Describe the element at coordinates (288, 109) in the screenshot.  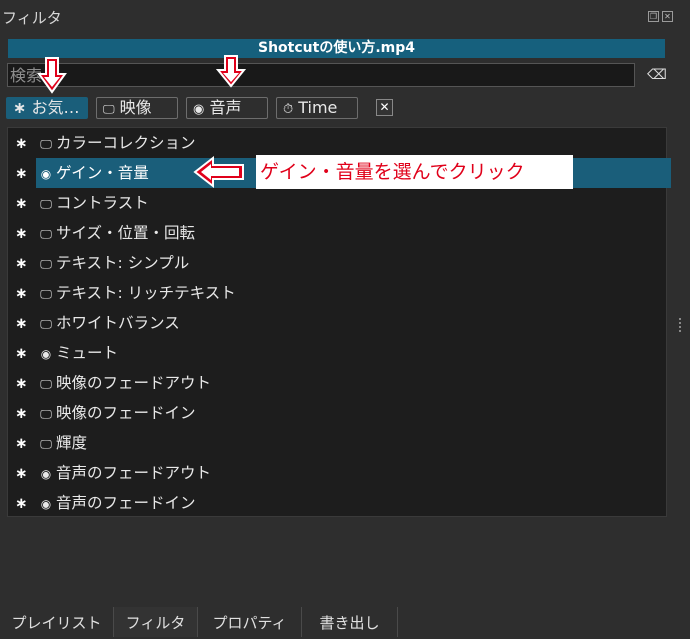
I see `stopwatch-icon: ⏱` at that location.